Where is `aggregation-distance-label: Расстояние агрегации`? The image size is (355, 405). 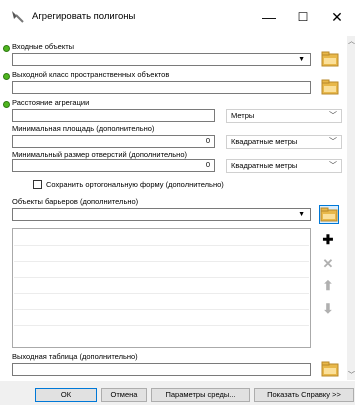
aggregation-distance-label: Расстояние агрегации is located at coordinates (51, 102).